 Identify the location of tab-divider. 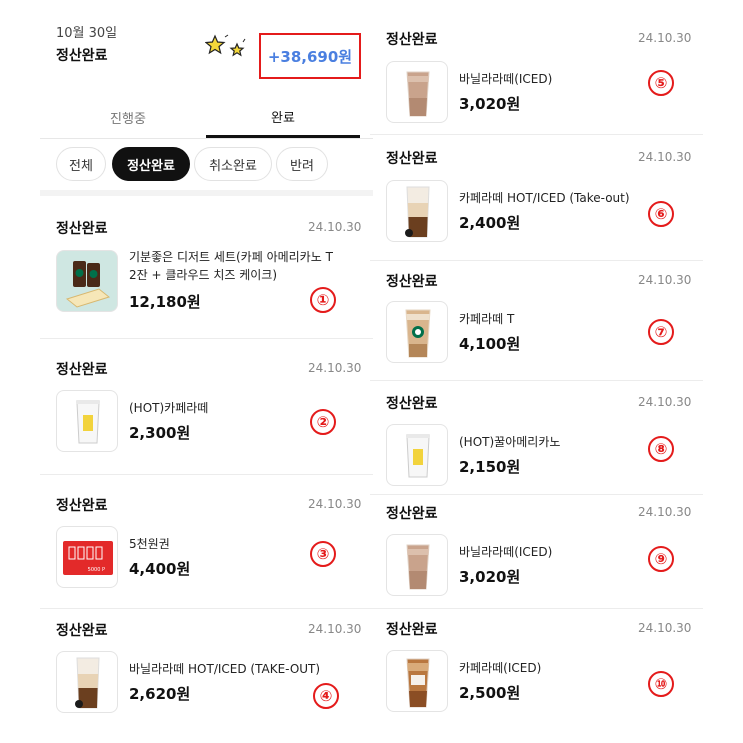
(206, 138).